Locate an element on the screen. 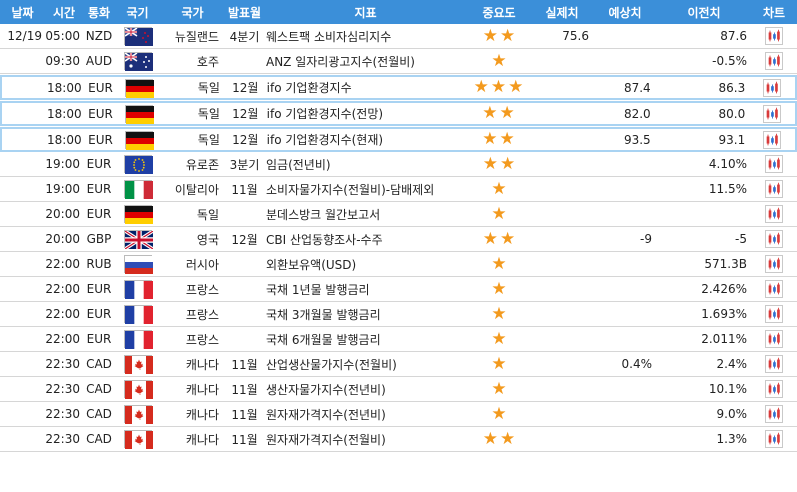  cell-indicator: 국채 1년물 발행금리 is located at coordinates (365, 289).